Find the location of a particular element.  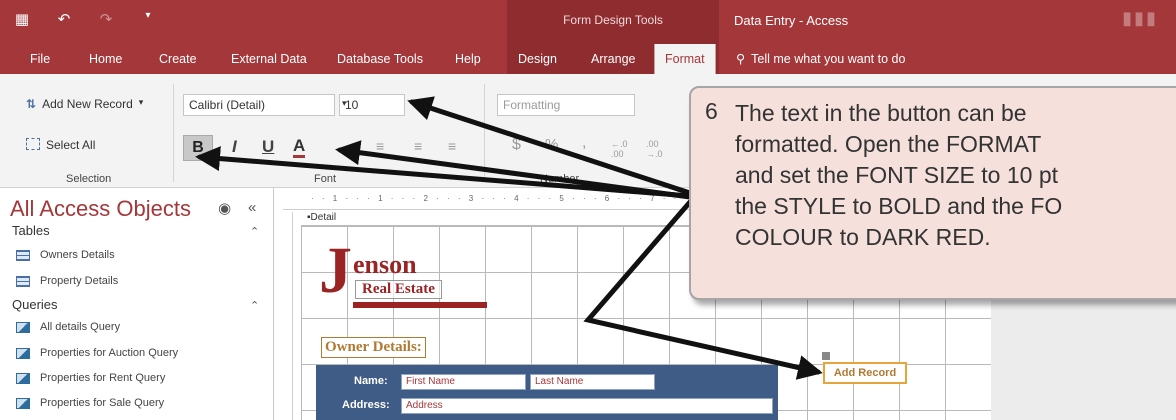

nav-item-auction-query: Properties for Auction Query is located at coordinates (97, 353).